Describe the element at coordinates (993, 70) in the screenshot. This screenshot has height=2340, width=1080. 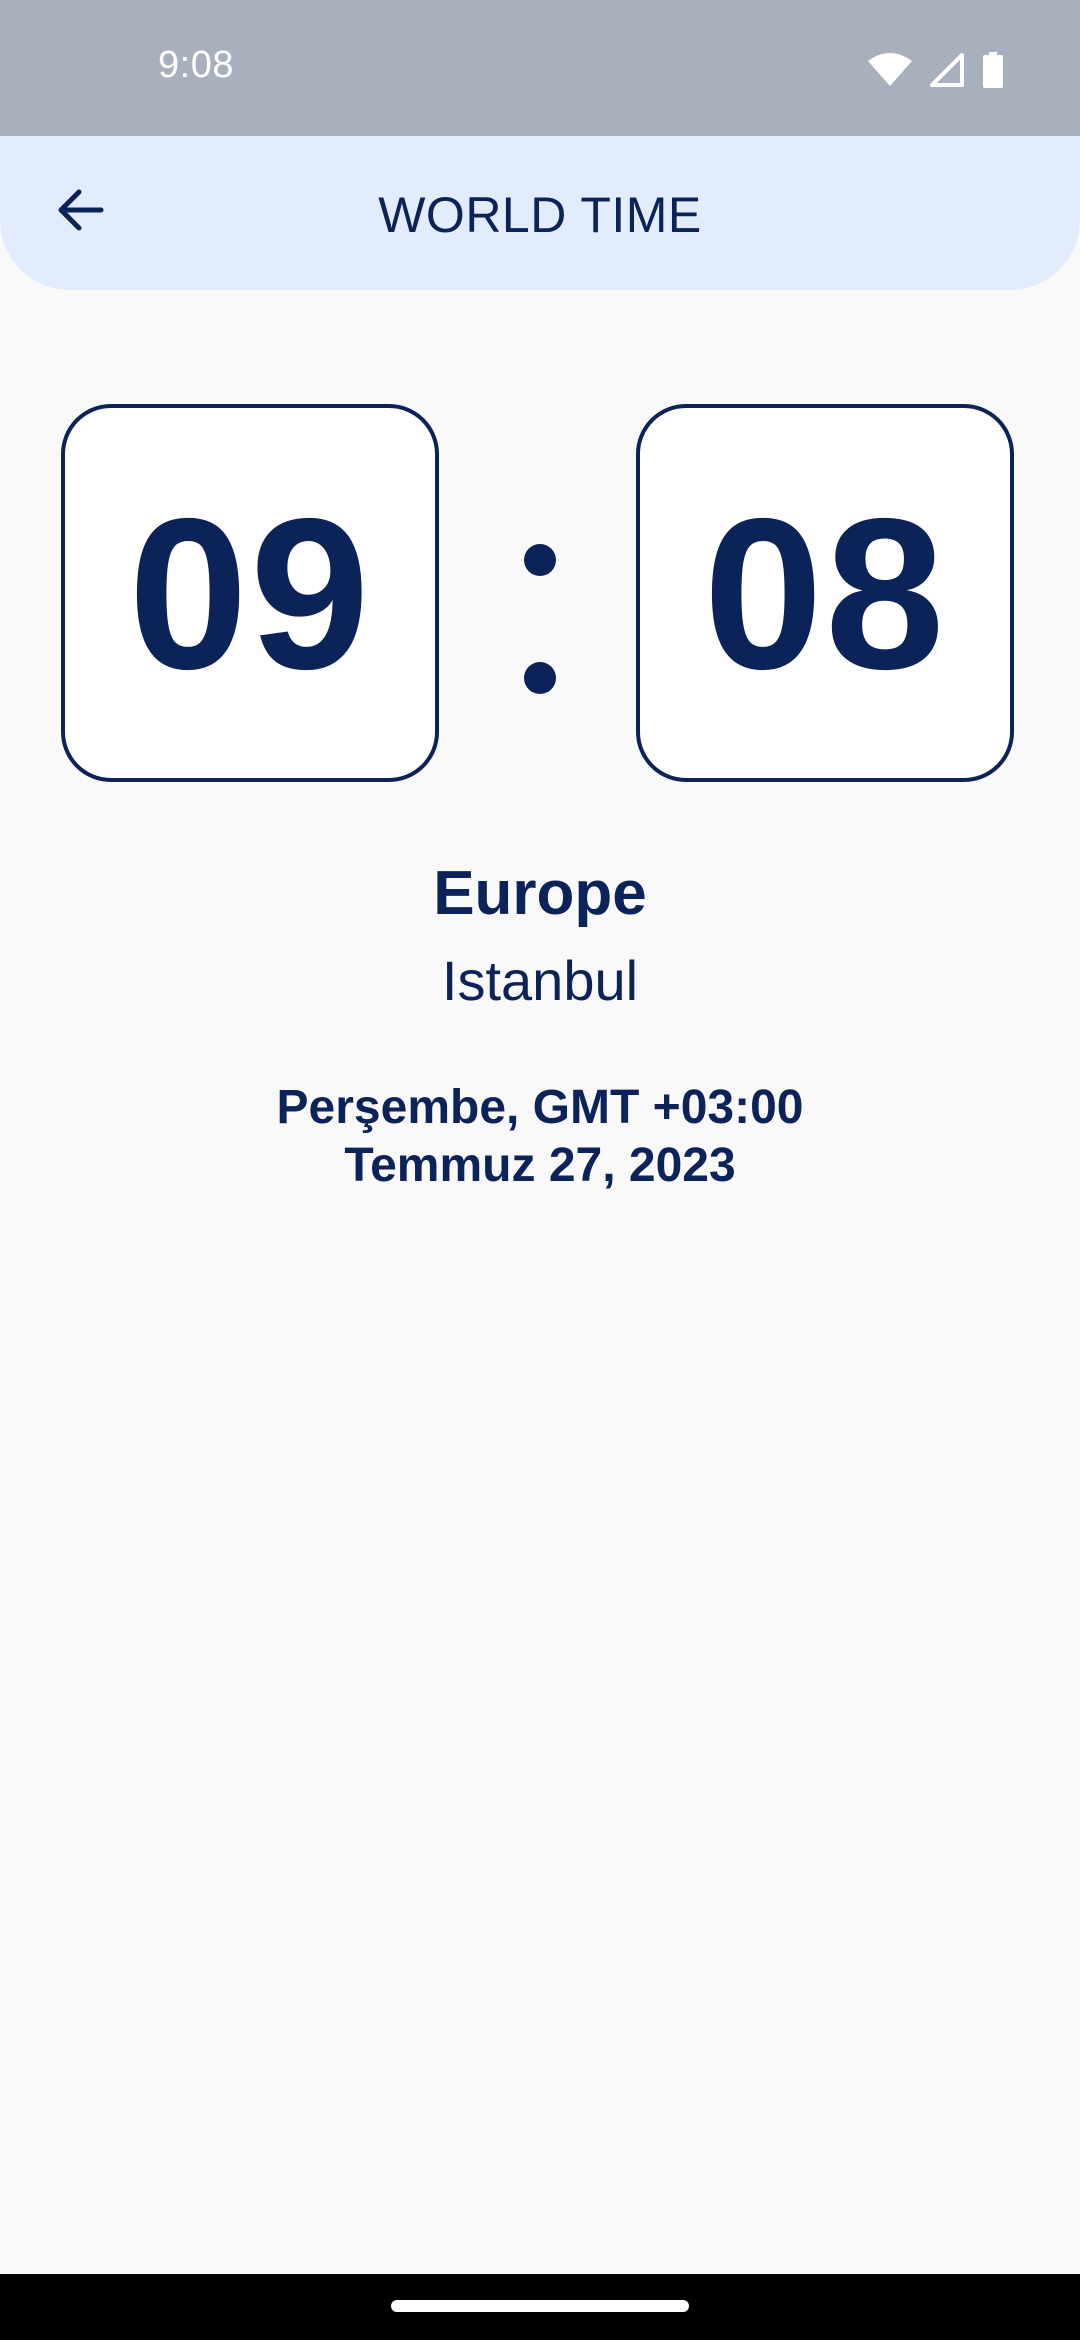
I see `battery-icon` at that location.